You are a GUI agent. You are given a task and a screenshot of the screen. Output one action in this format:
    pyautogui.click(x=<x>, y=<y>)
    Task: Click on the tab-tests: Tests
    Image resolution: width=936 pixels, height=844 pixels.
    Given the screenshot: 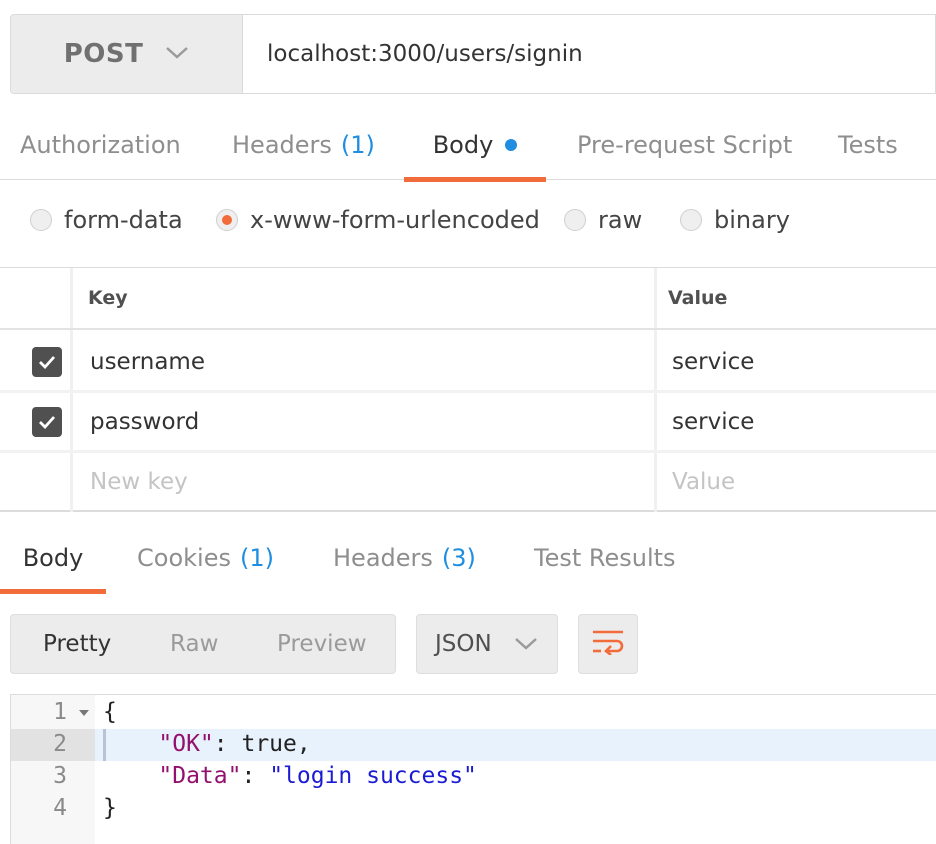 What is the action you would take?
    pyautogui.click(x=868, y=145)
    